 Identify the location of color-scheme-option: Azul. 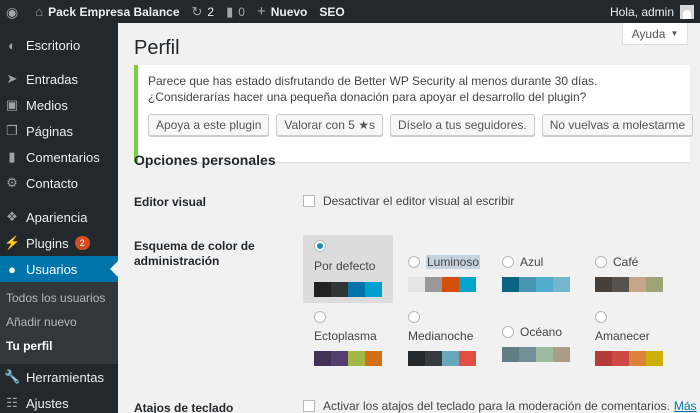
(547, 289).